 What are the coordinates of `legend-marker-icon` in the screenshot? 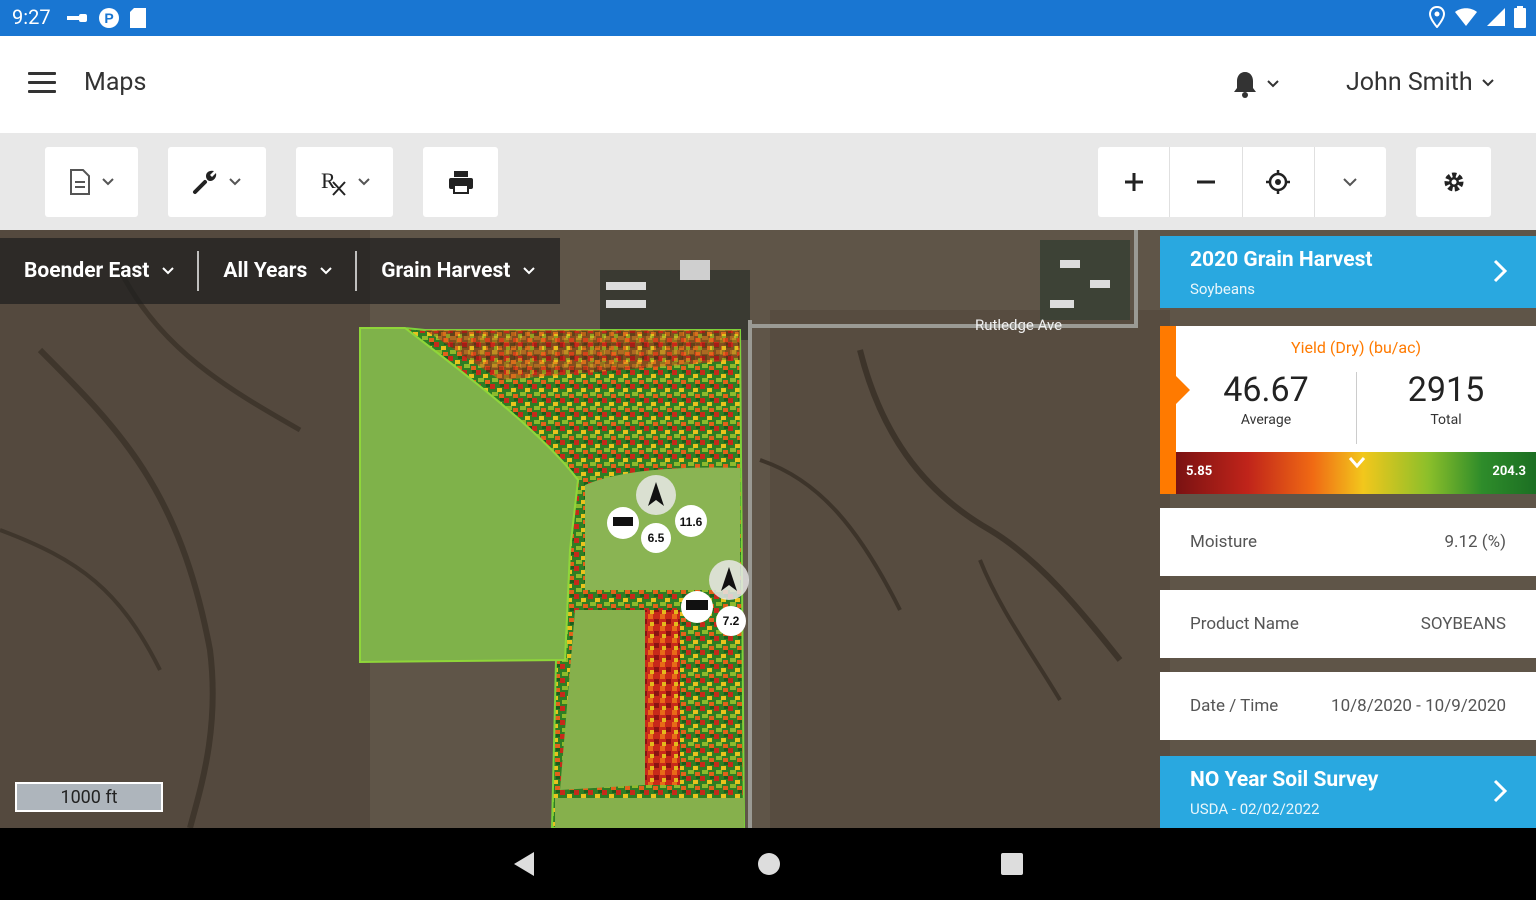 It's located at (1357, 463).